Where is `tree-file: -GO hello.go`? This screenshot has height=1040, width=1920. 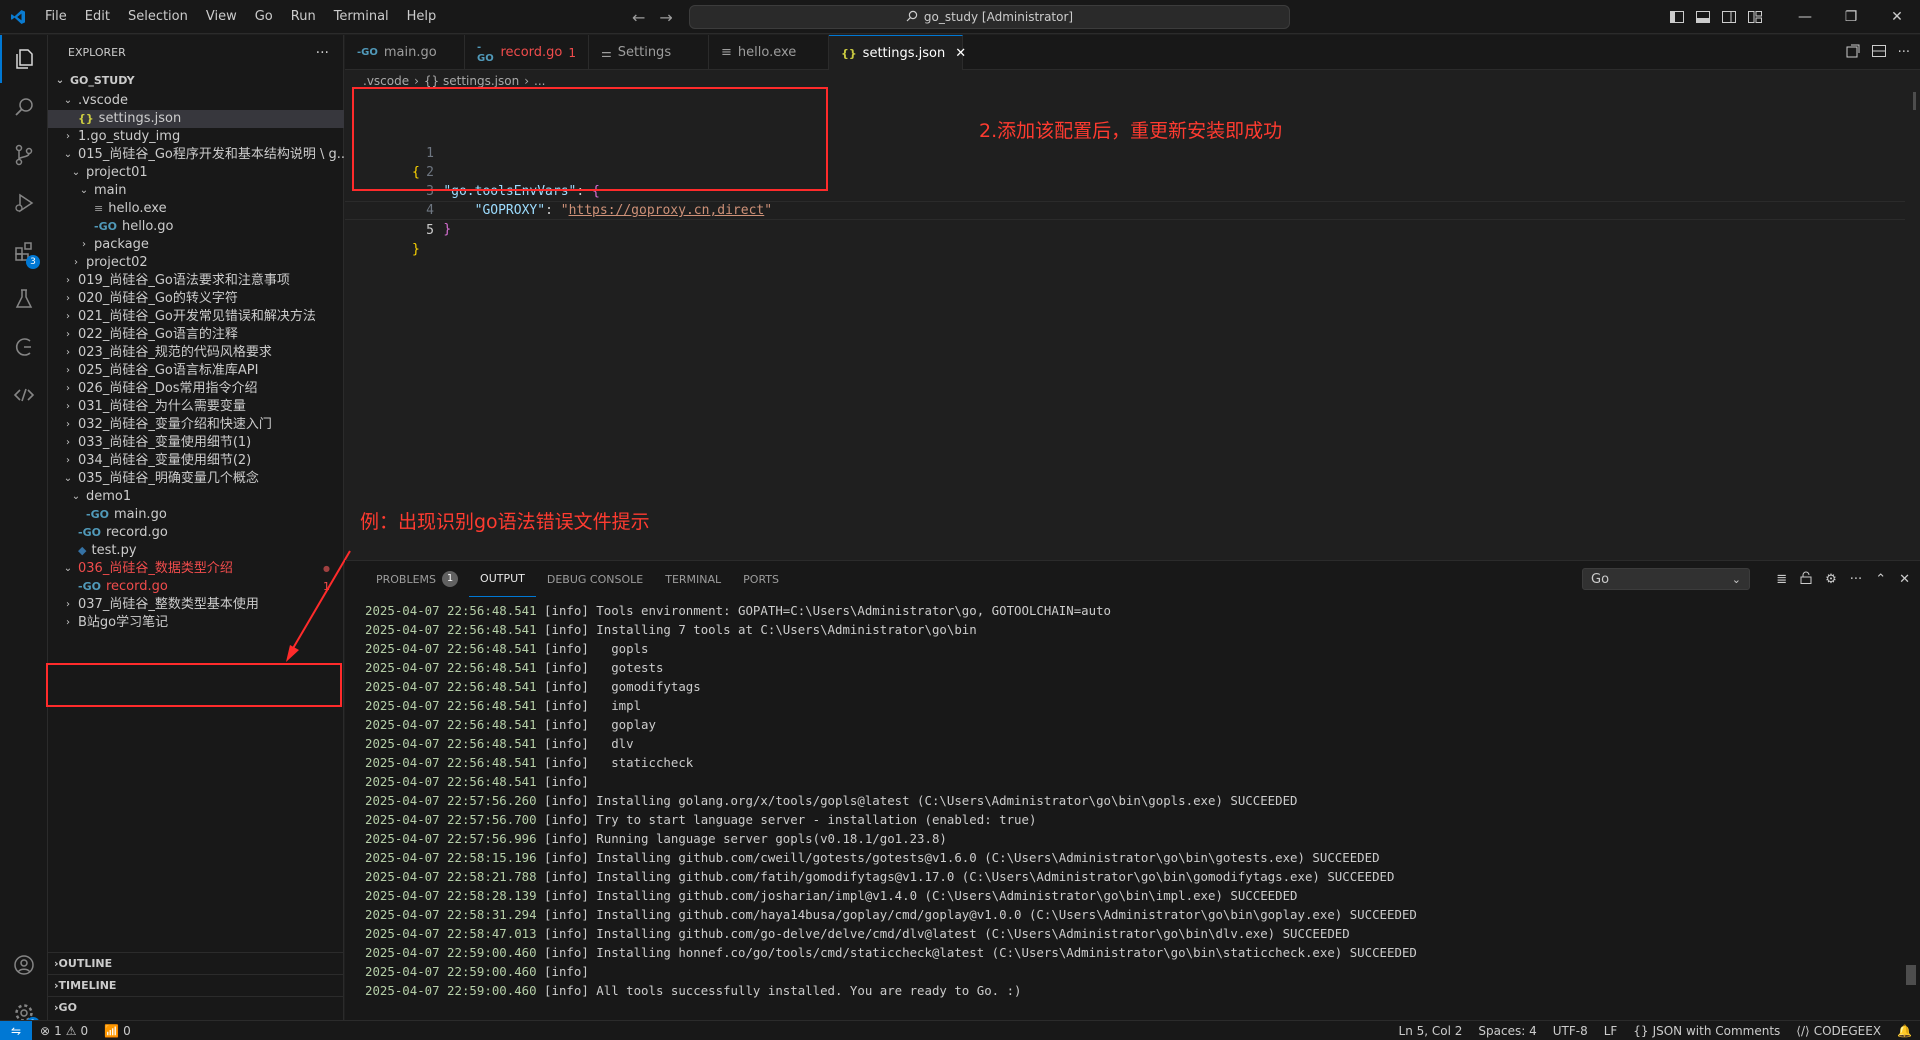
tree-file: -GO hello.go is located at coordinates (196, 227).